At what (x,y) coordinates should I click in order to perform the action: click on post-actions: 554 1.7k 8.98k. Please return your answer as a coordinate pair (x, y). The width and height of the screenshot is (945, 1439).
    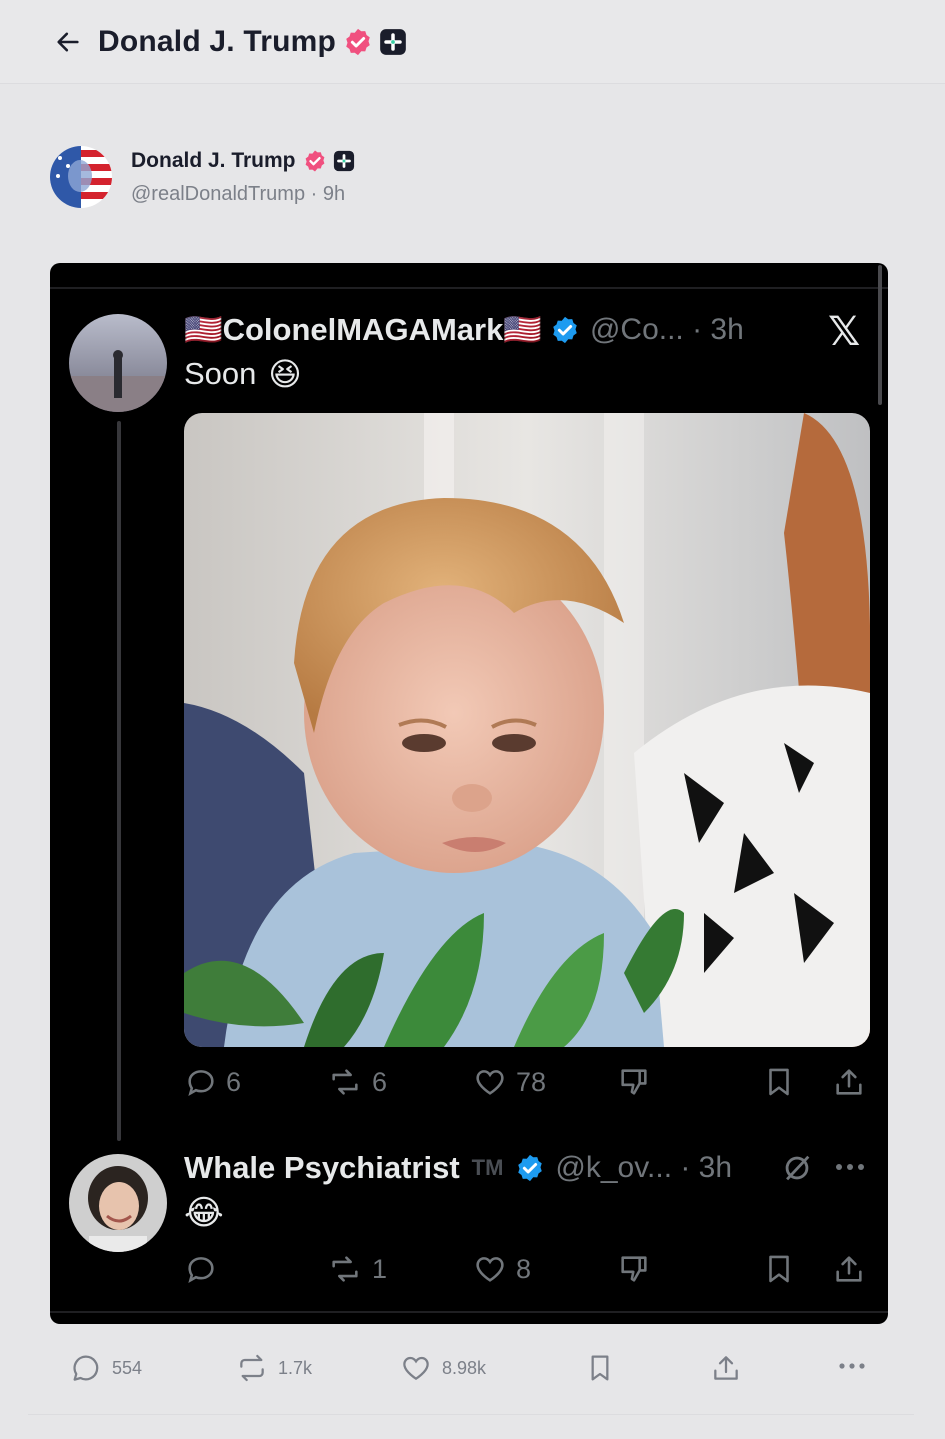
    Looking at the image, I should click on (472, 1372).